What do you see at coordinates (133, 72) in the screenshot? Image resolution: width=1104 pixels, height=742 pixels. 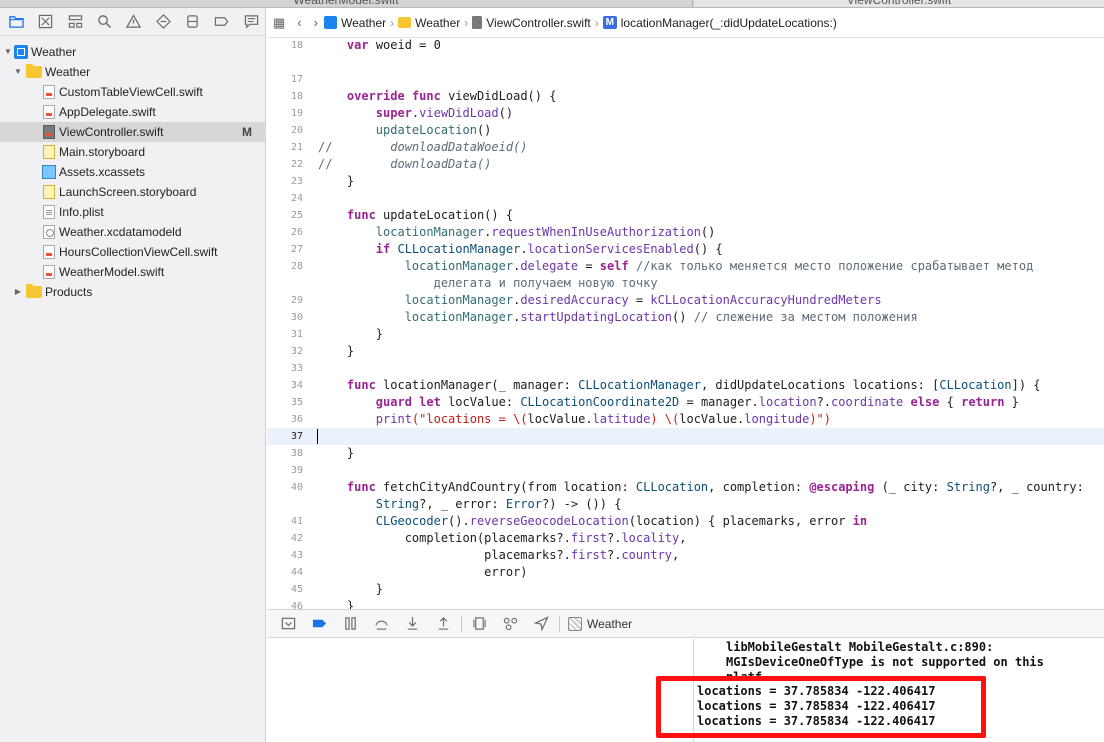 I see `tree-row-folder-weather: ▼ Weather` at bounding box center [133, 72].